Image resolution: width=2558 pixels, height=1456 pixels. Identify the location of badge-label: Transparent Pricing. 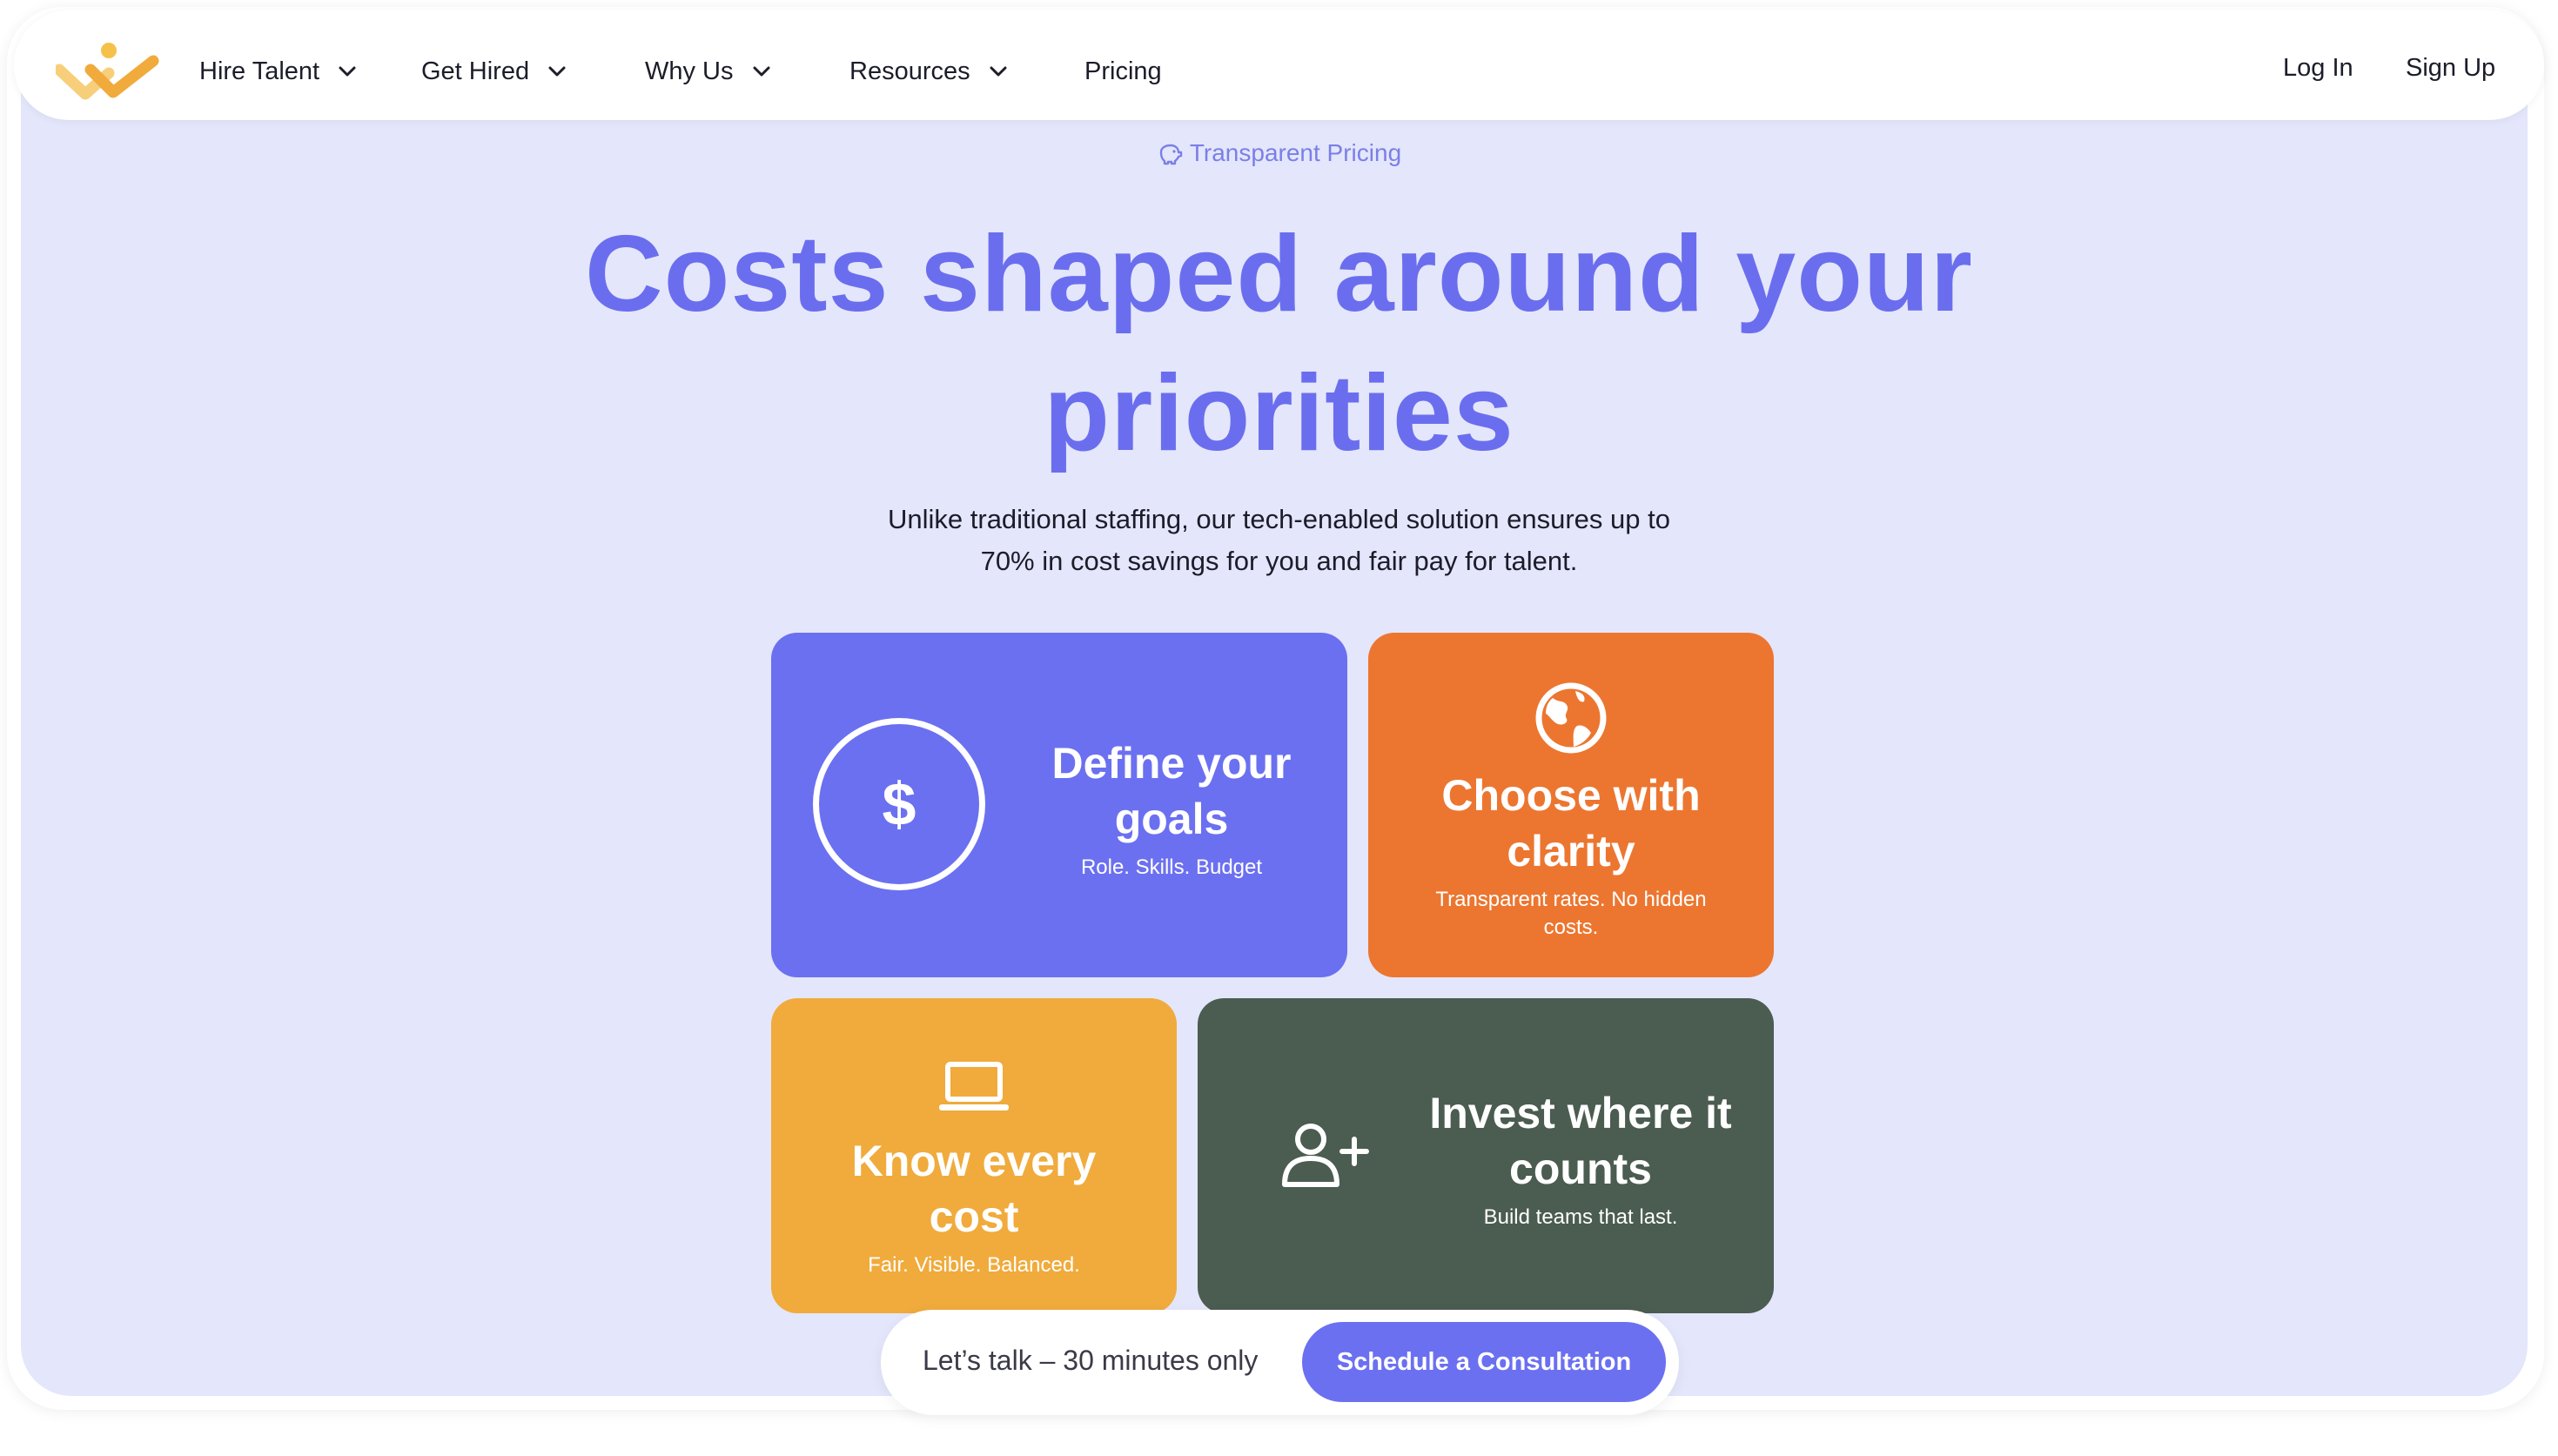
(1296, 152).